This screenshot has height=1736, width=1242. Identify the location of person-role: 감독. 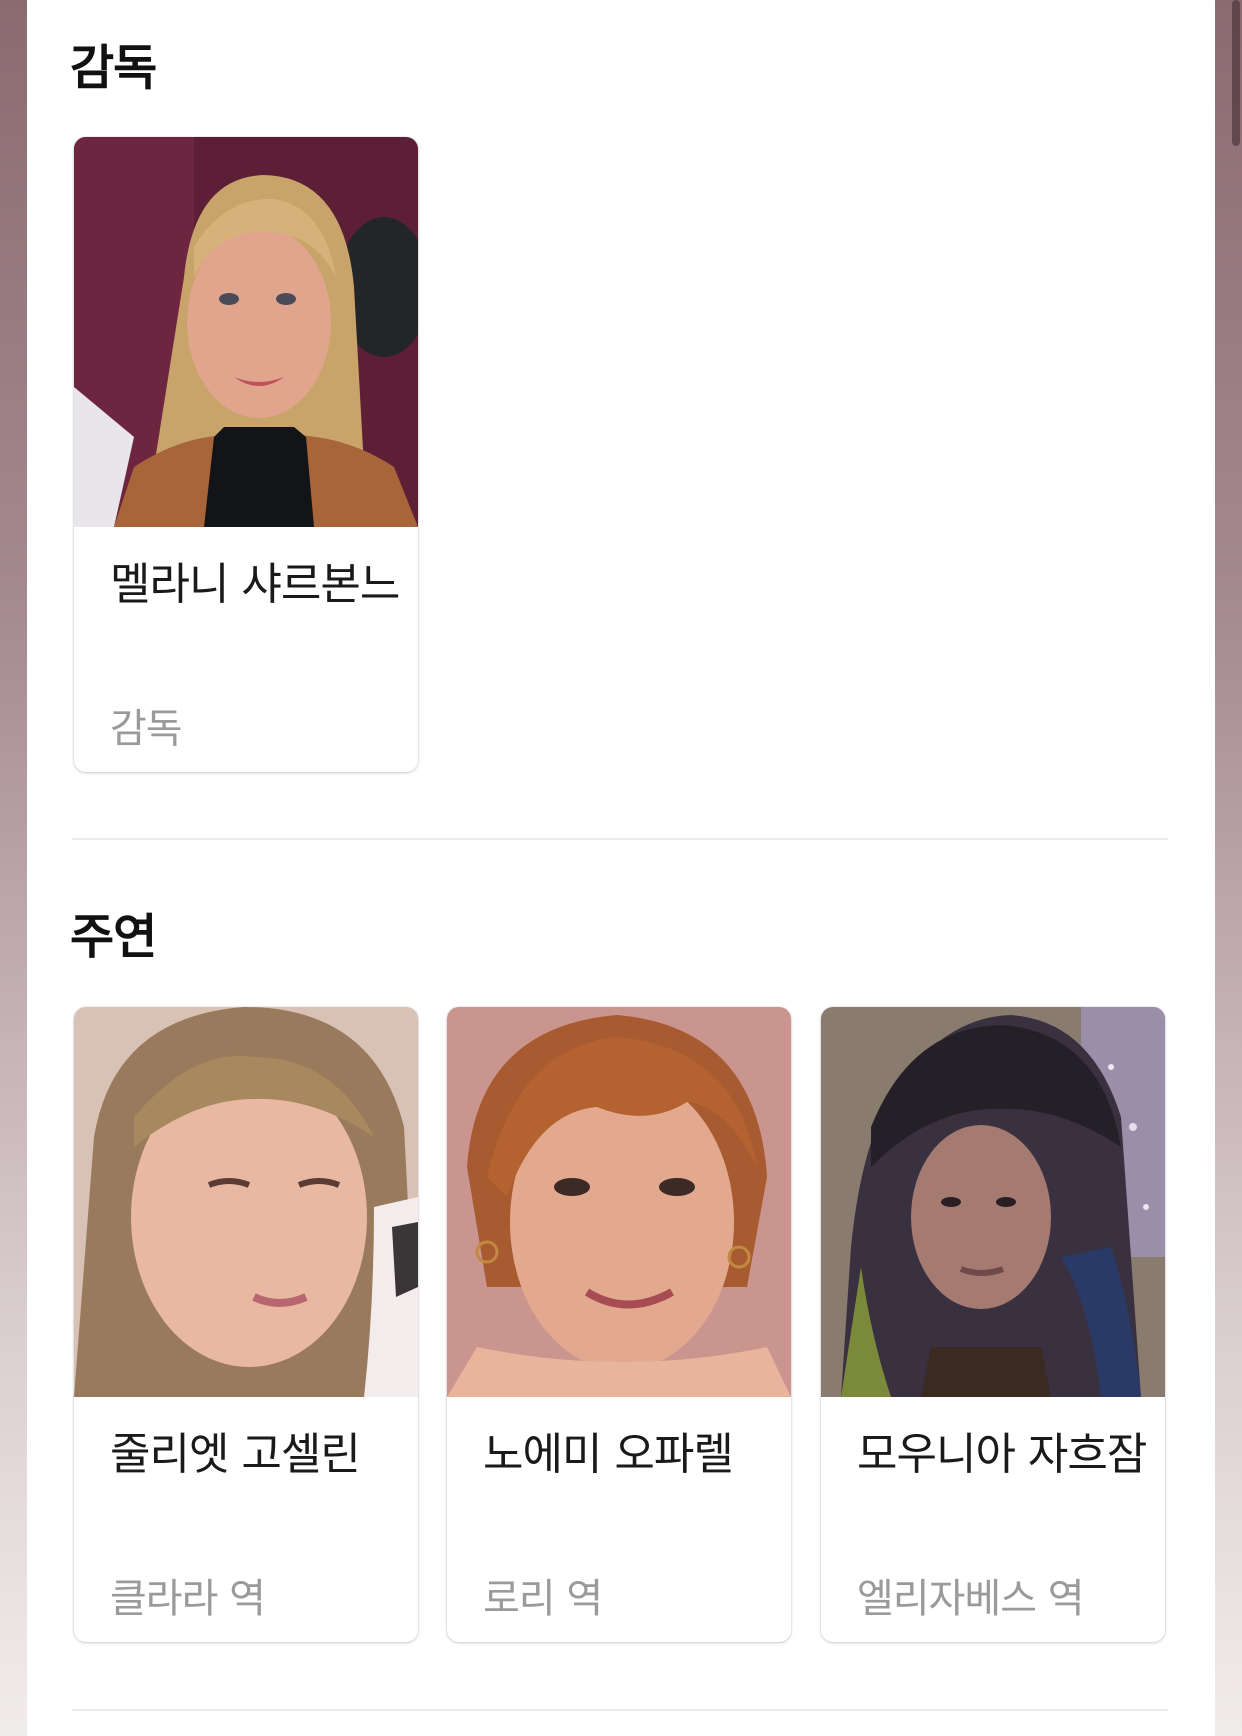
(146, 729).